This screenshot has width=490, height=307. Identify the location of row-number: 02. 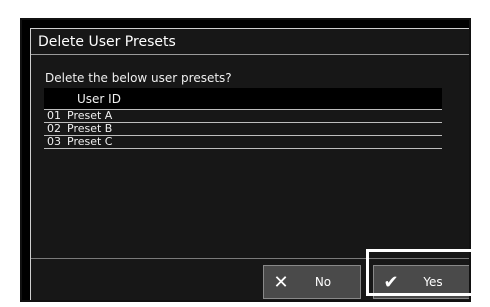
(54, 128).